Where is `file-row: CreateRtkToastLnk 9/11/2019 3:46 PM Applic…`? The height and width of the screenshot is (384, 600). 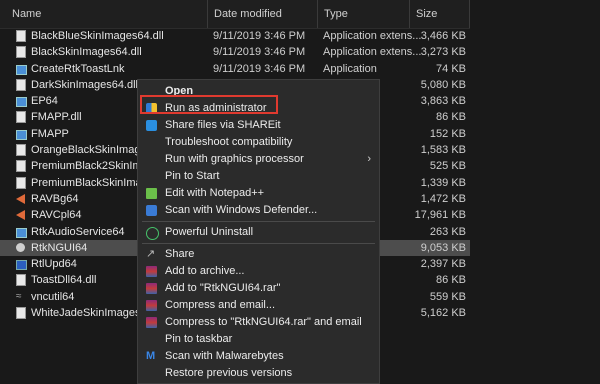
file-row: CreateRtkToastLnk 9/11/2019 3:46 PM Applic… is located at coordinates (235, 69).